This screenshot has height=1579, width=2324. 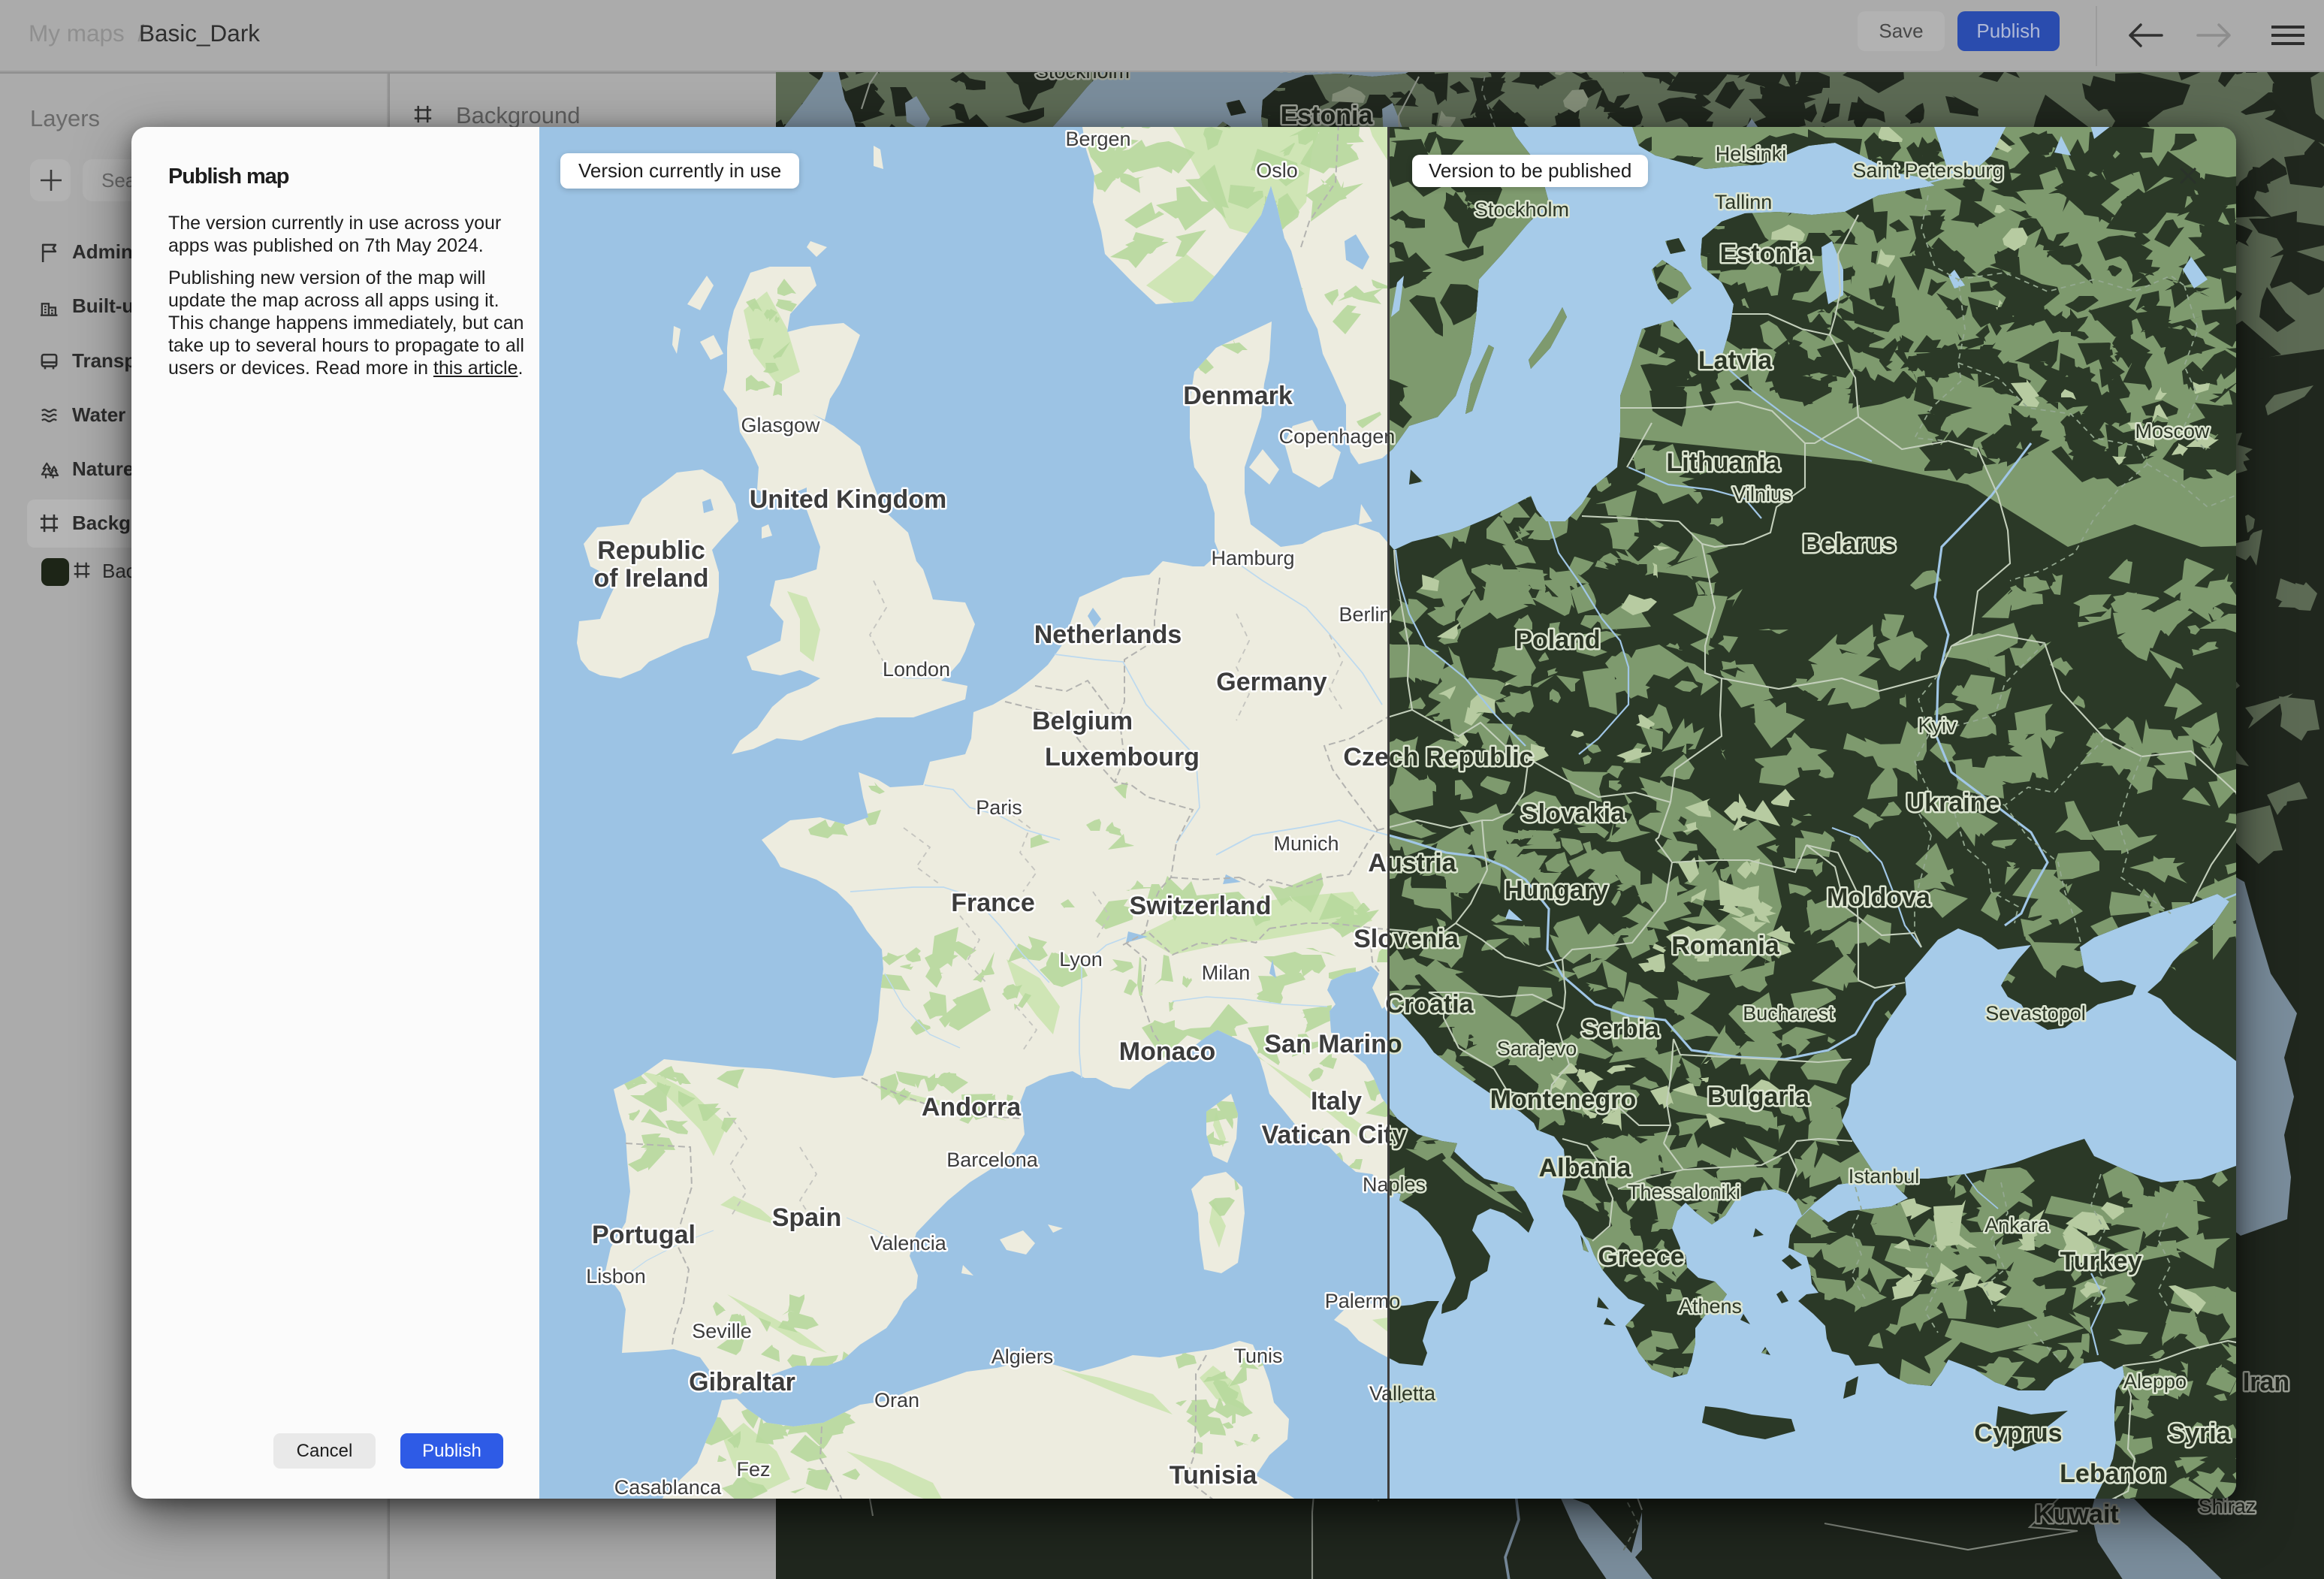 I want to click on svg-text: Belgium, so click(x=1082, y=721).